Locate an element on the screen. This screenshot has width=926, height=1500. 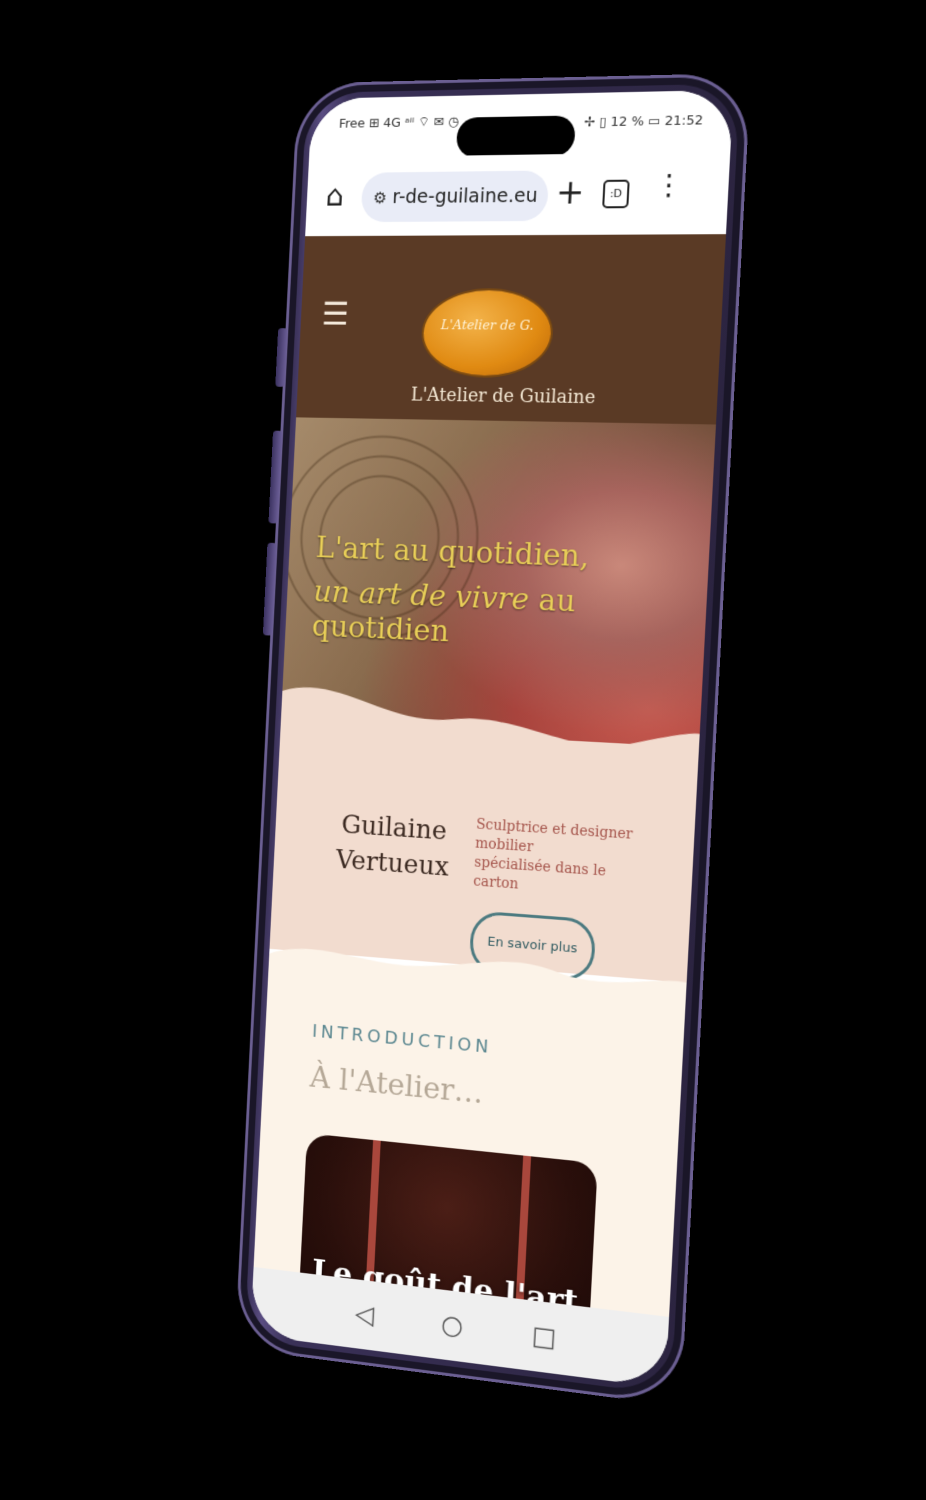
home-icon: ⌂ is located at coordinates (335, 196).